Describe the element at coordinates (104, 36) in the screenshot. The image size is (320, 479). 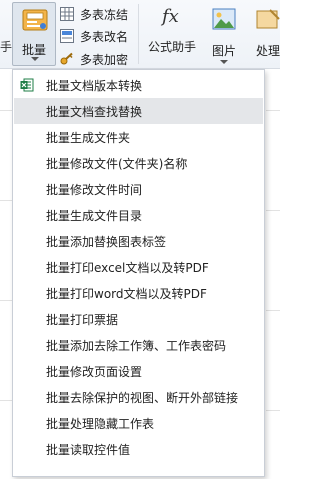
I see `rename-sheets-label: 多表改名` at that location.